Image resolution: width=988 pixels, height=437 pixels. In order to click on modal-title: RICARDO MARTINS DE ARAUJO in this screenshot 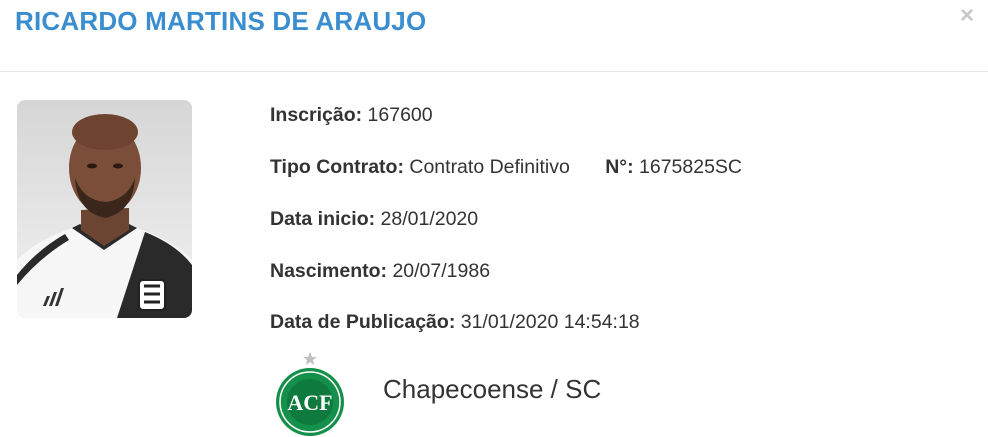, I will do `click(221, 21)`.